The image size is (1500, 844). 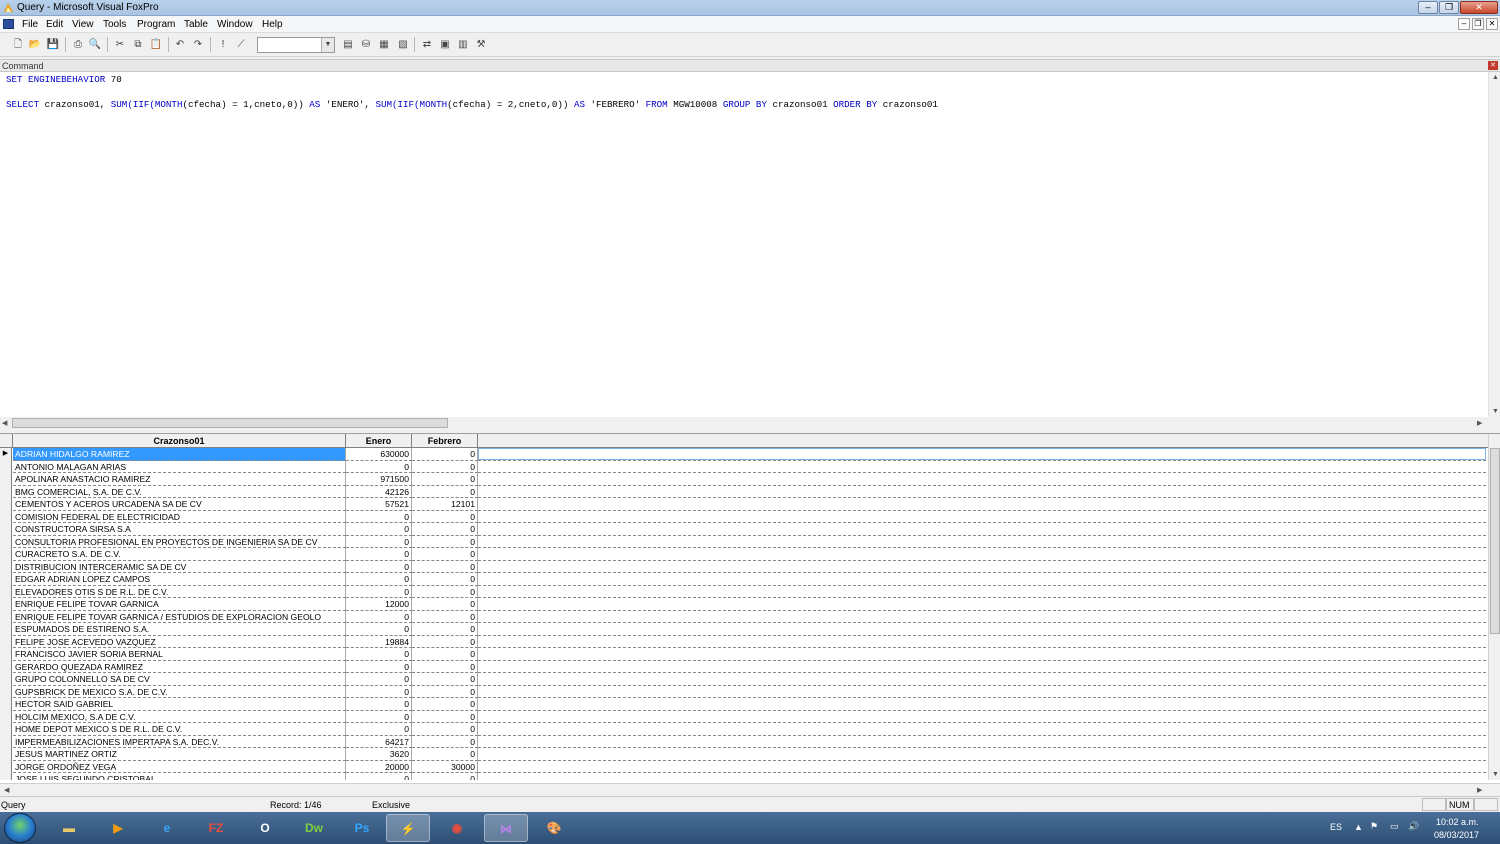 What do you see at coordinates (379, 604) in the screenshot?
I see `cell-enero: 12000` at bounding box center [379, 604].